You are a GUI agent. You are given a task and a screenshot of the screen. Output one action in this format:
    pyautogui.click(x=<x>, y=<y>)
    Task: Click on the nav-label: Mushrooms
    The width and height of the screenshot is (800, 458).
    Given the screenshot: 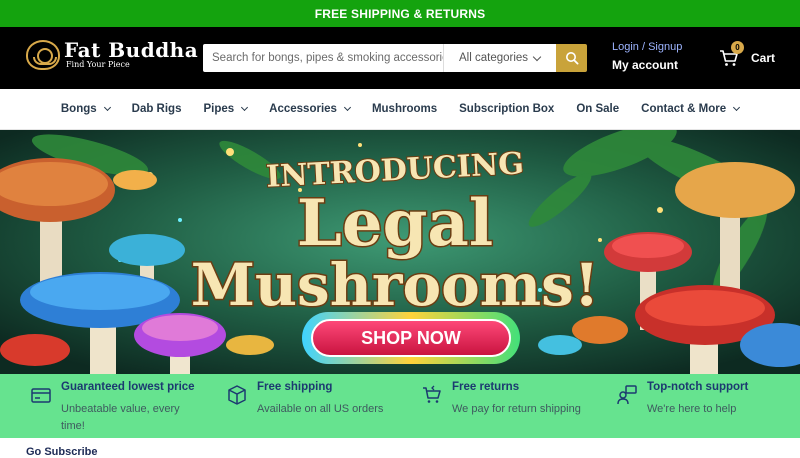 What is the action you would take?
    pyautogui.click(x=404, y=109)
    